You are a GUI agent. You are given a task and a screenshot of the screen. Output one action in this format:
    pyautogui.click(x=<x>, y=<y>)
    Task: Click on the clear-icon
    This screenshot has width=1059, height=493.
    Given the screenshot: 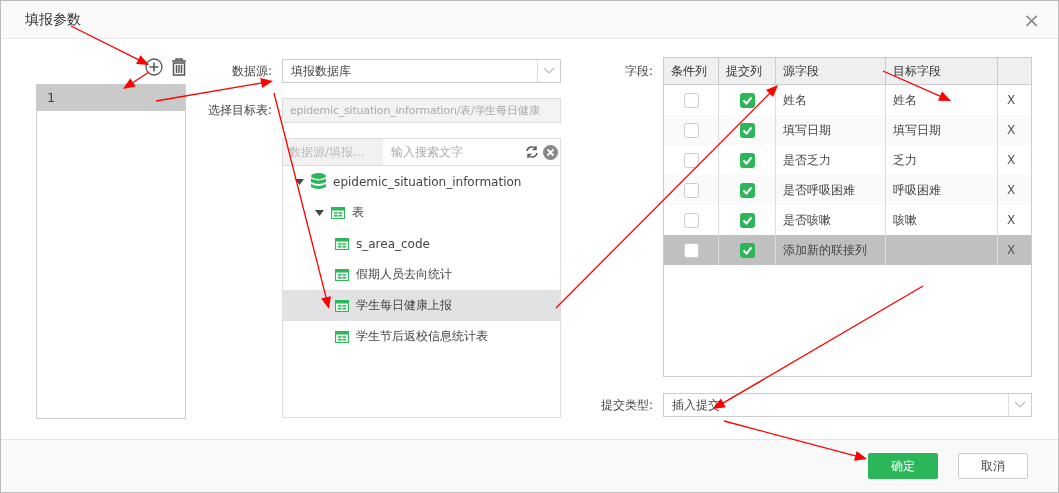 What is the action you would take?
    pyautogui.click(x=550, y=152)
    